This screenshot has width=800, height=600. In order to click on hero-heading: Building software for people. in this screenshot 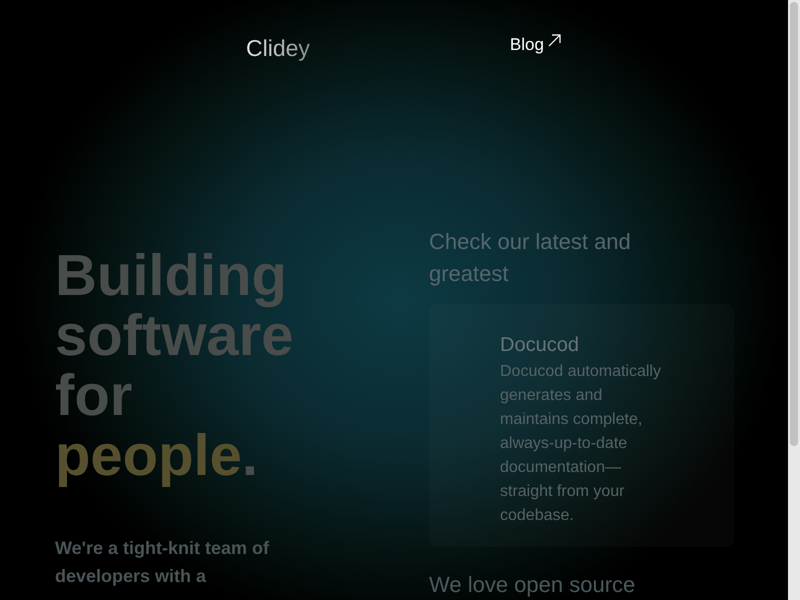, I will do `click(175, 366)`.